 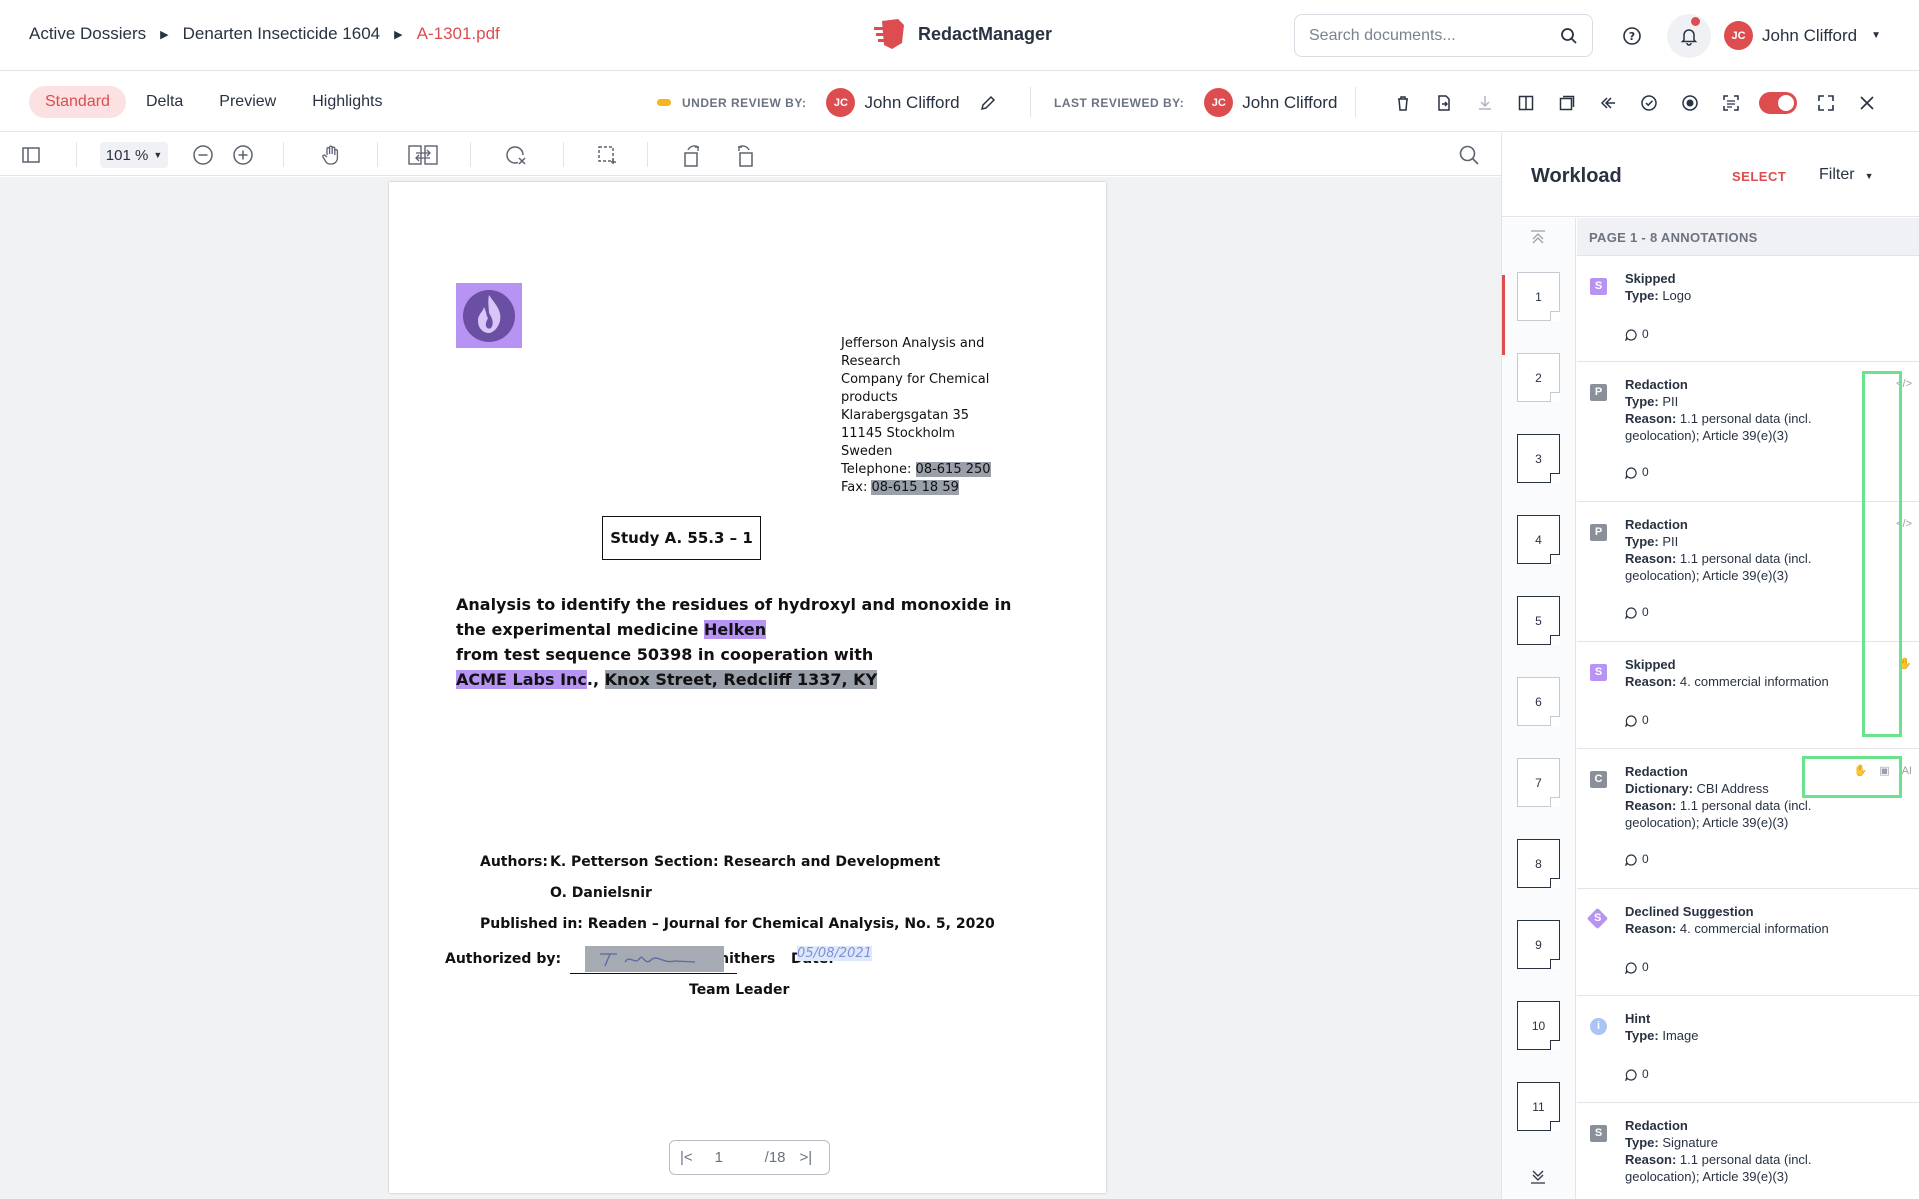 What do you see at coordinates (203, 155) in the screenshot?
I see `zoom-out-button` at bounding box center [203, 155].